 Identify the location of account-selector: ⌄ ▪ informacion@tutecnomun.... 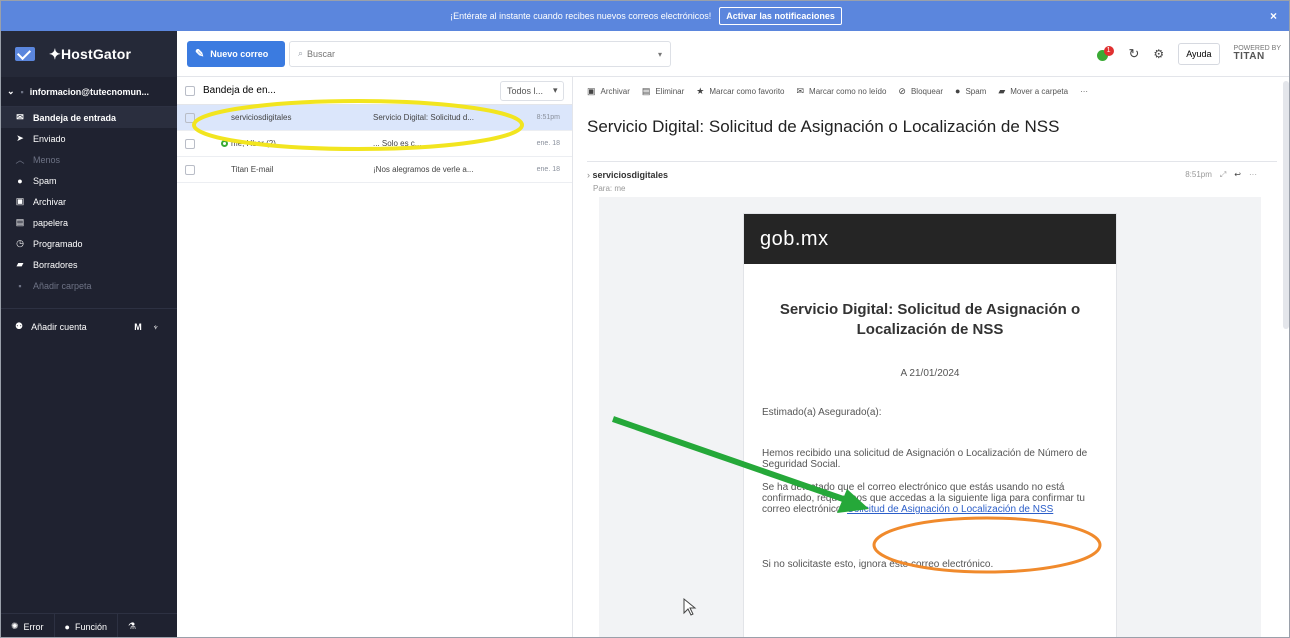
(89, 92).